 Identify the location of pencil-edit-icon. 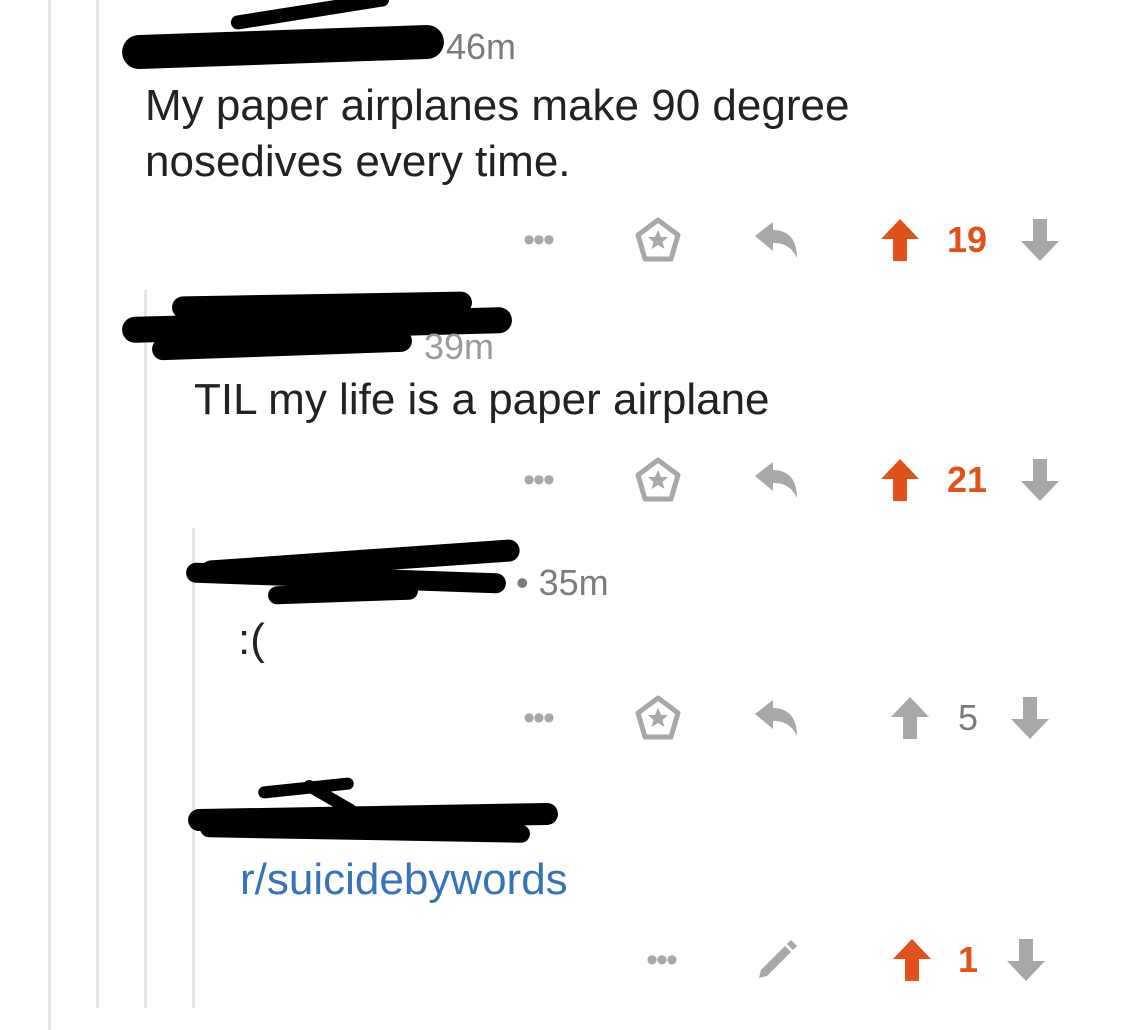
(778, 959).